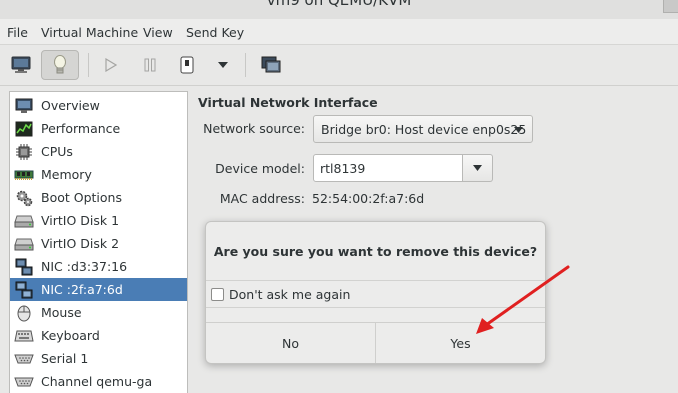 The image size is (678, 393). I want to click on sidebar-item-virtio-disk-2: VirtIO Disk 2, so click(98, 243).